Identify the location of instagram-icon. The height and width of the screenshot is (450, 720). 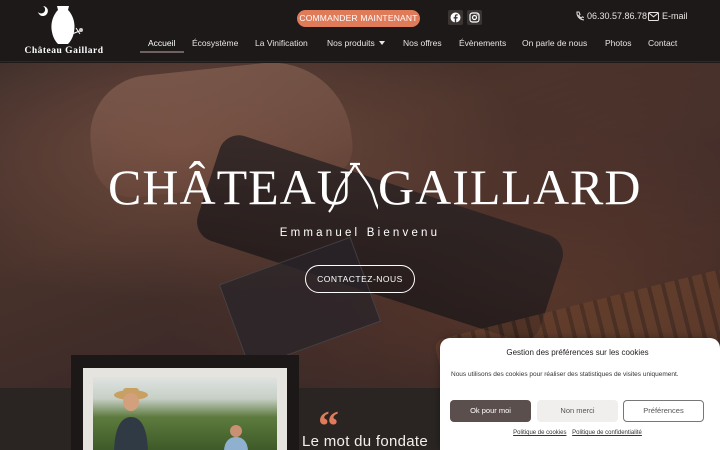
(474, 17).